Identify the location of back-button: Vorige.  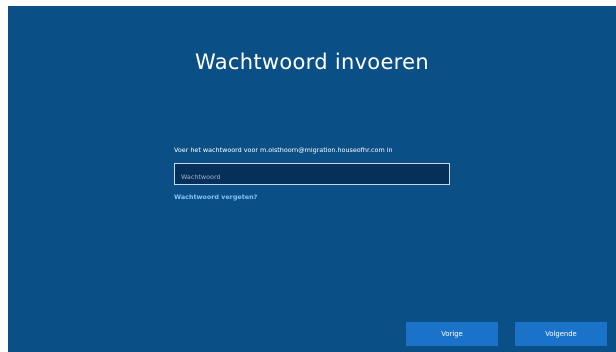
(452, 334).